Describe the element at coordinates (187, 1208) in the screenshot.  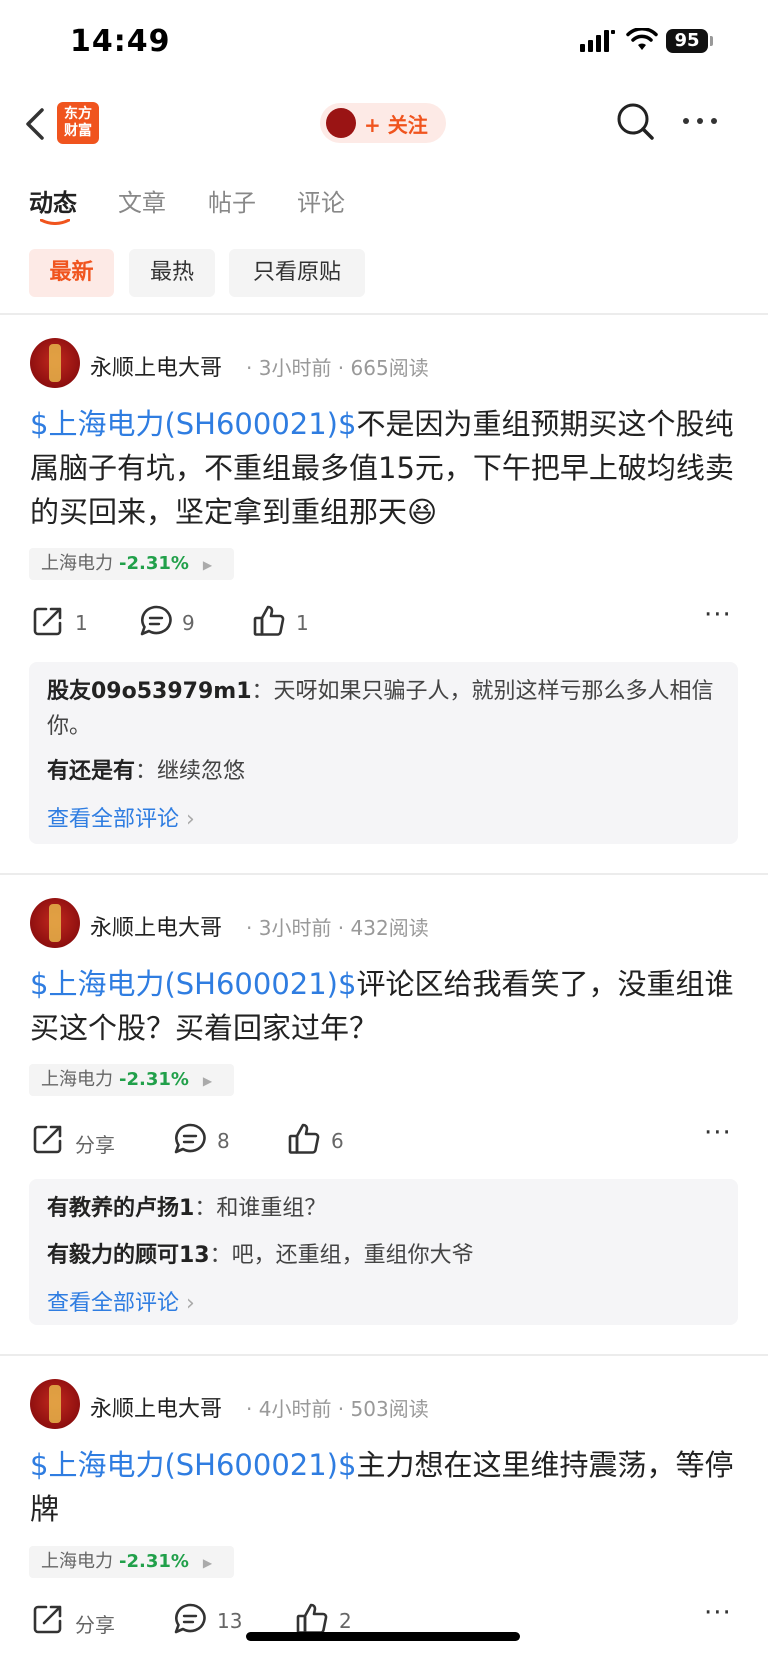
I see `comment-item: 有教养的卢扬1：和谁重组？` at that location.